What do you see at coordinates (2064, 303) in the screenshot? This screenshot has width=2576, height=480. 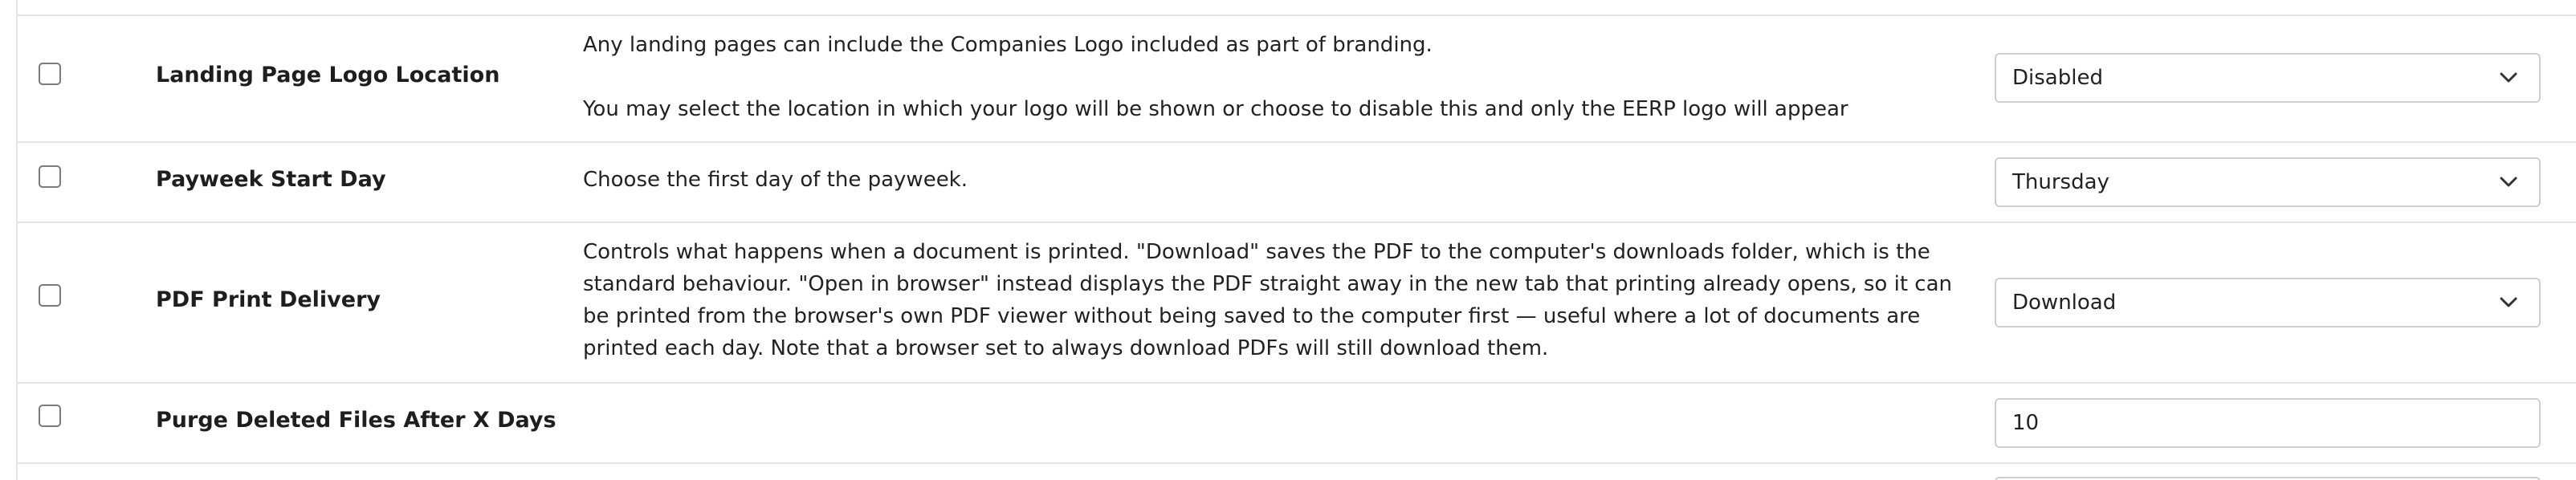 I see `select-value: Download` at bounding box center [2064, 303].